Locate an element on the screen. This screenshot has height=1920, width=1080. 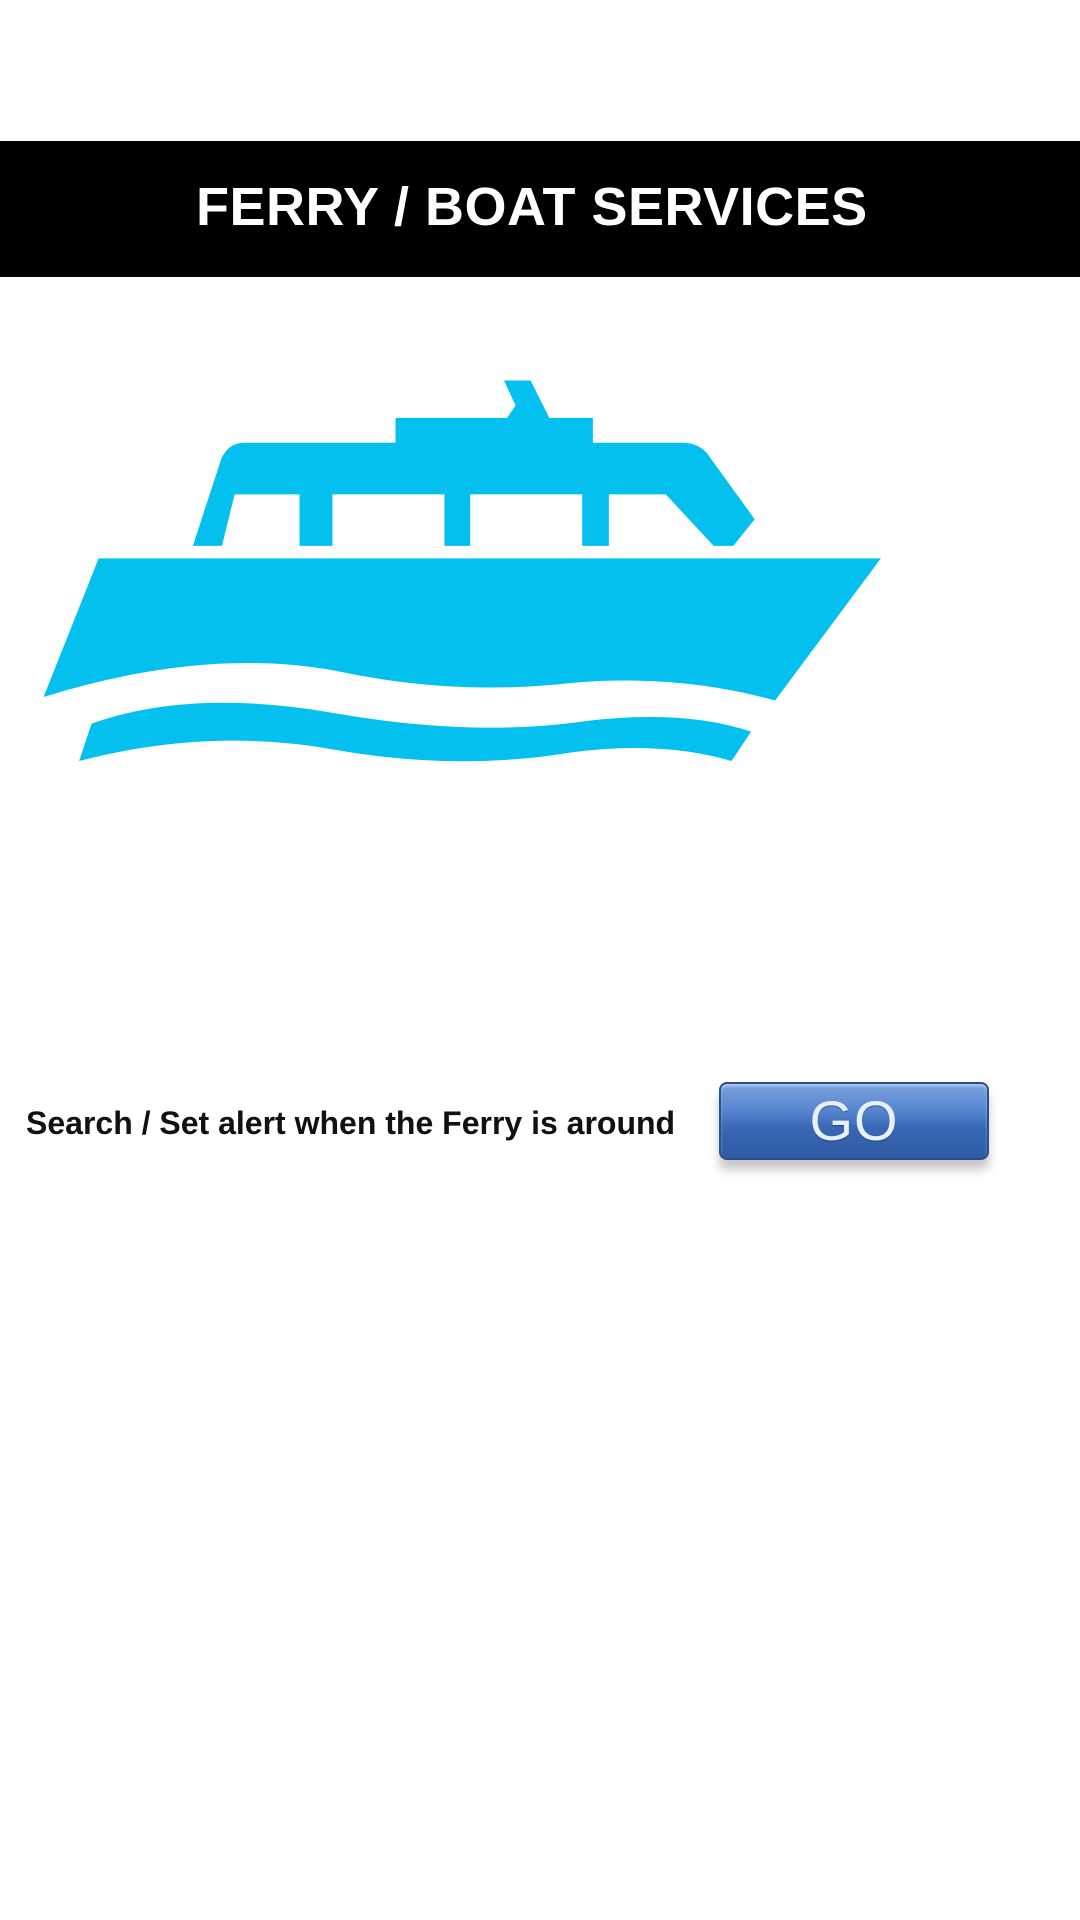
page-title: FERRY / BOAT SERVICES is located at coordinates (532, 207).